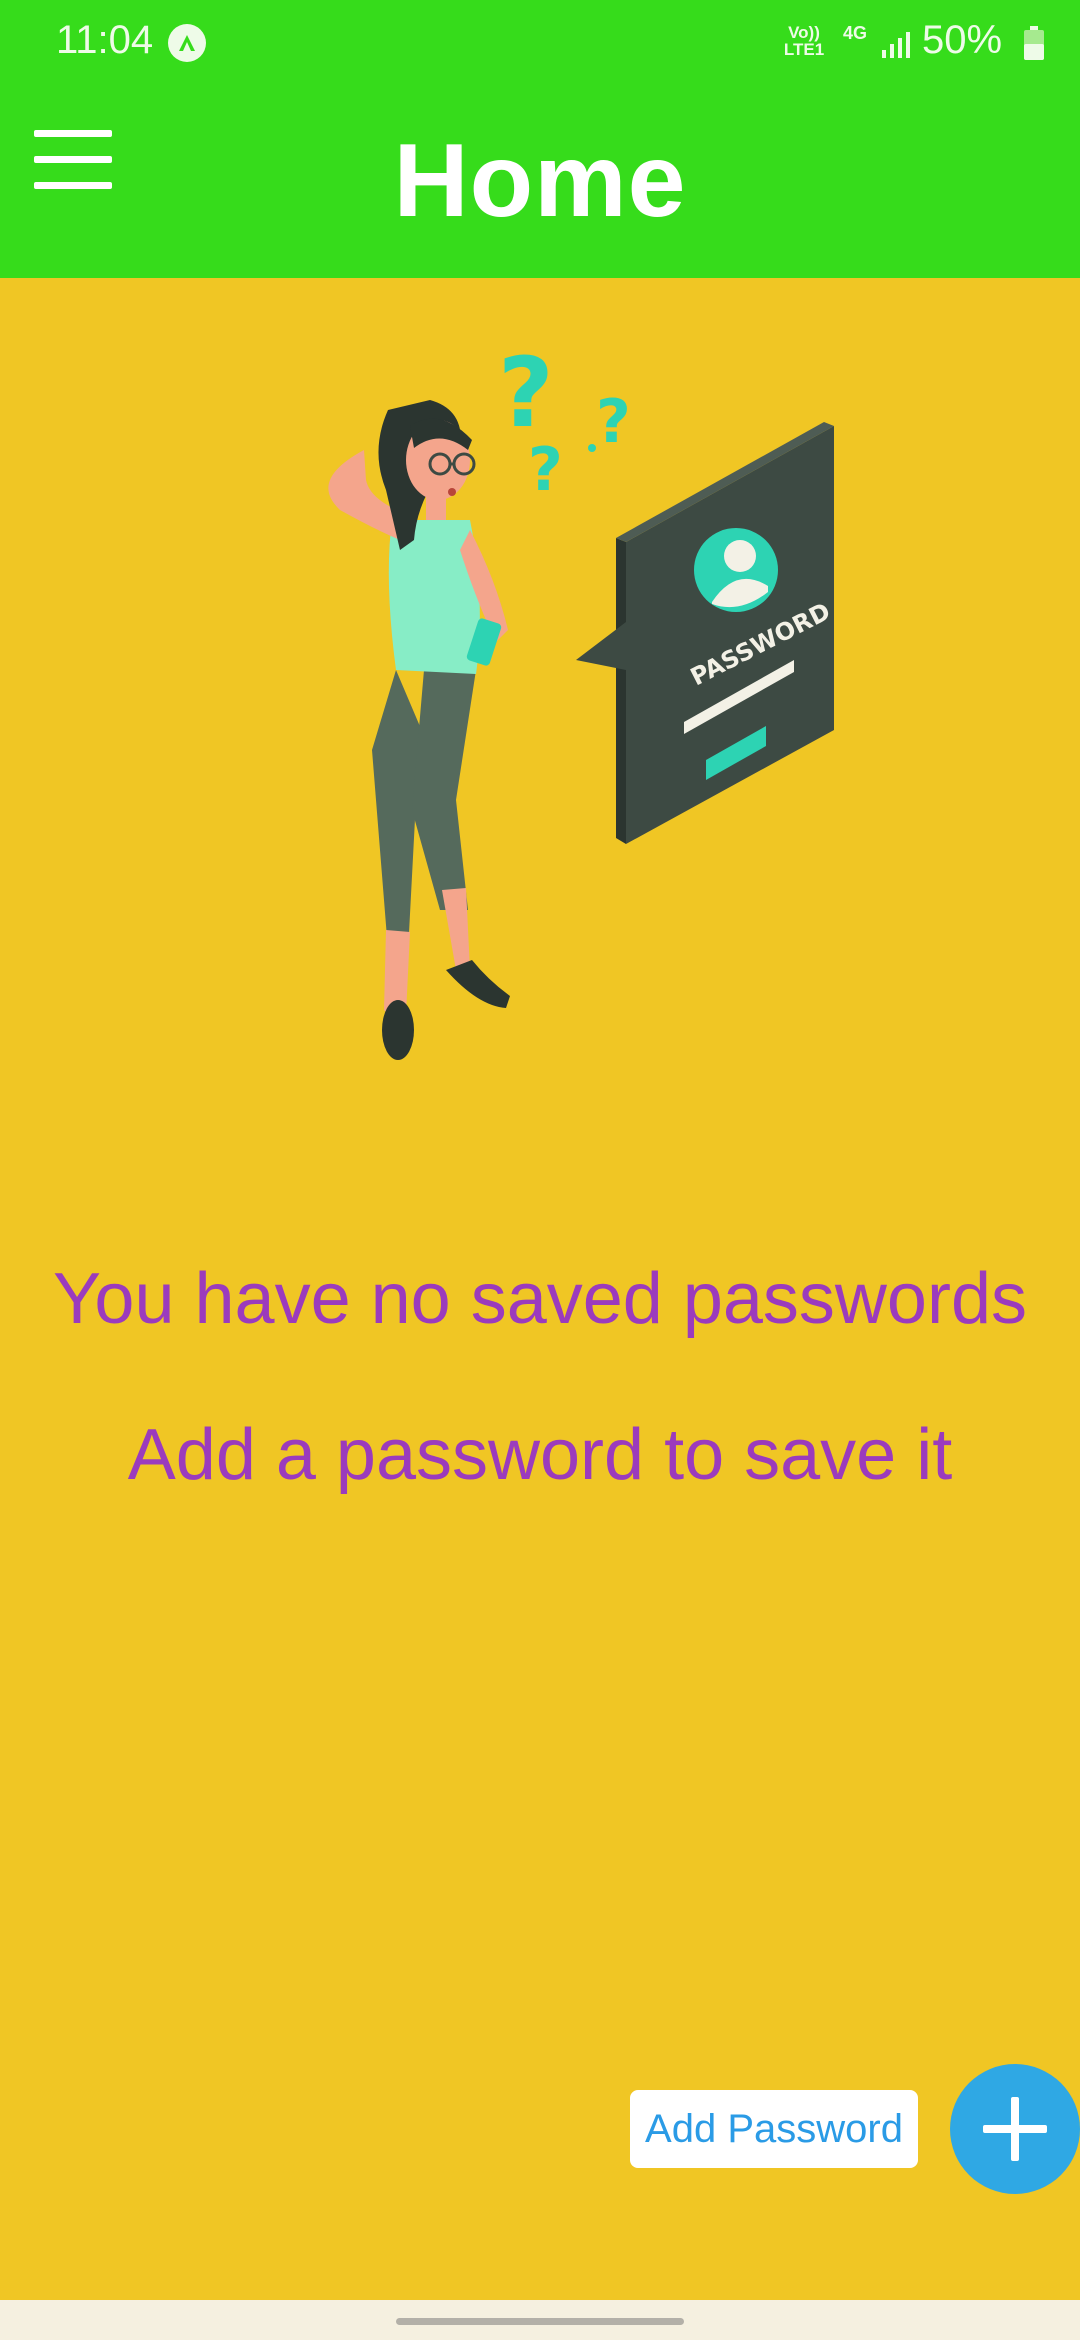 The image size is (1080, 2340). I want to click on status-bar: 11:04 Vo)) LTE1 4G 50%, so click(540, 44).